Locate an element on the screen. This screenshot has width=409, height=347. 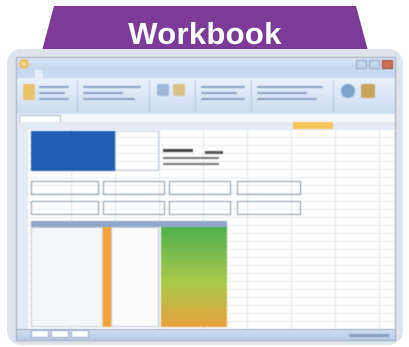
office-button-icon is located at coordinates (24, 64).